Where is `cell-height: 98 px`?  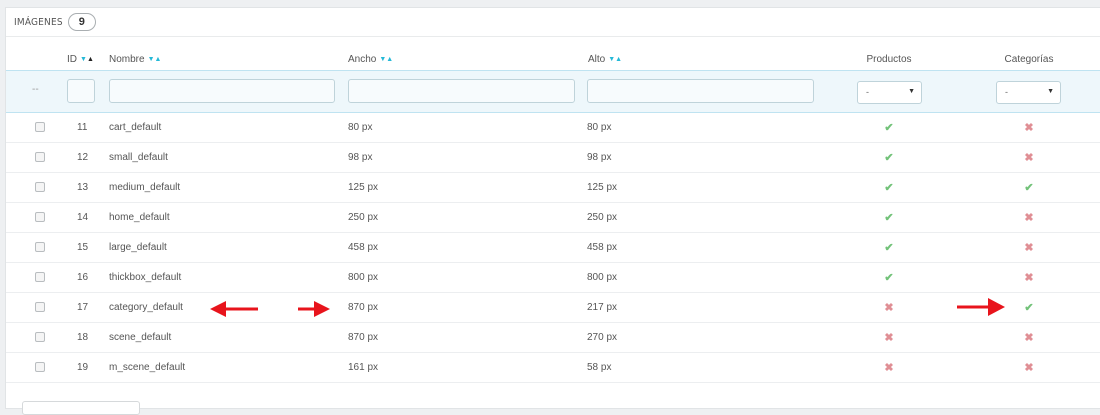
cell-height: 98 px is located at coordinates (599, 157).